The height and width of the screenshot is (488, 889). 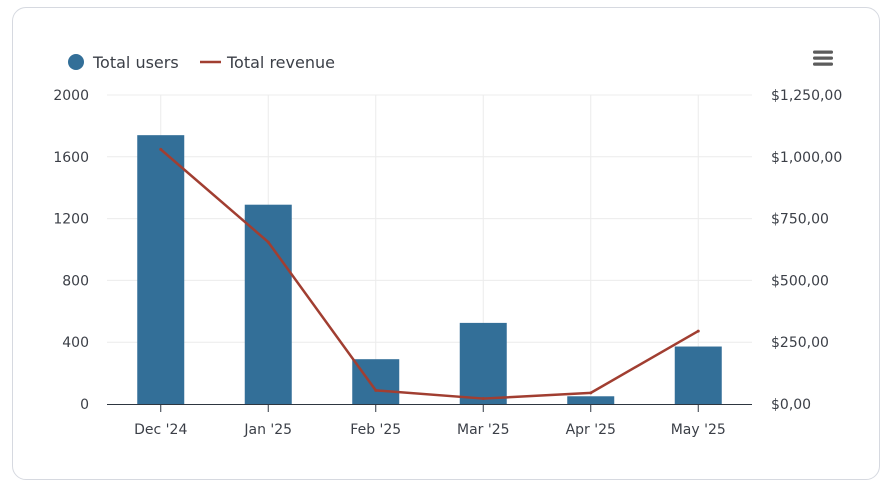 What do you see at coordinates (267, 430) in the screenshot?
I see `x-tick-label: Jan '25` at bounding box center [267, 430].